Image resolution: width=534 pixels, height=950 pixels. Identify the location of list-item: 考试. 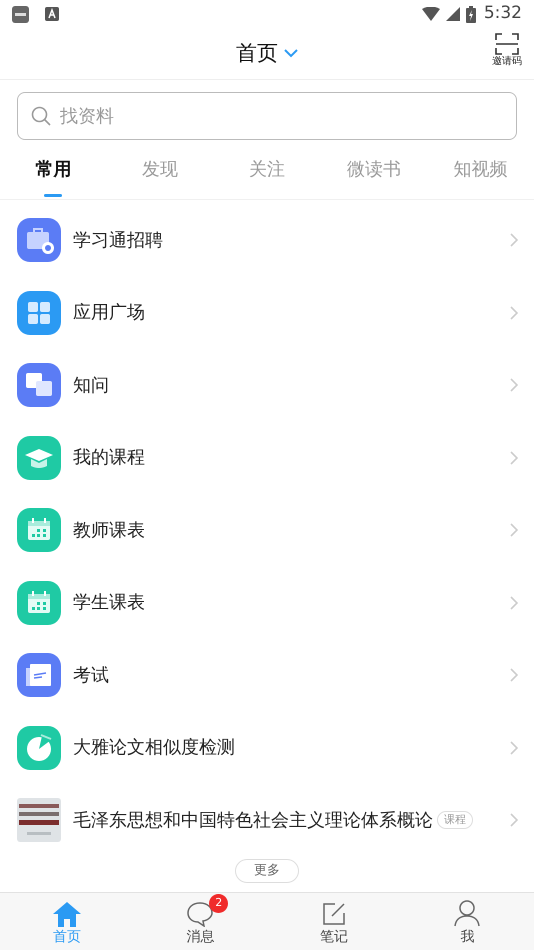
(267, 675).